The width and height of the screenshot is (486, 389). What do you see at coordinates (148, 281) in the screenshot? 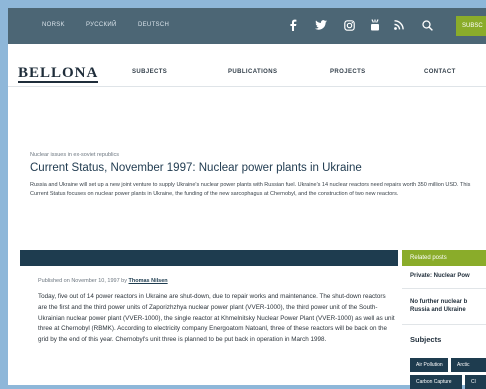
I see `author-link: Thomas Nilsen` at bounding box center [148, 281].